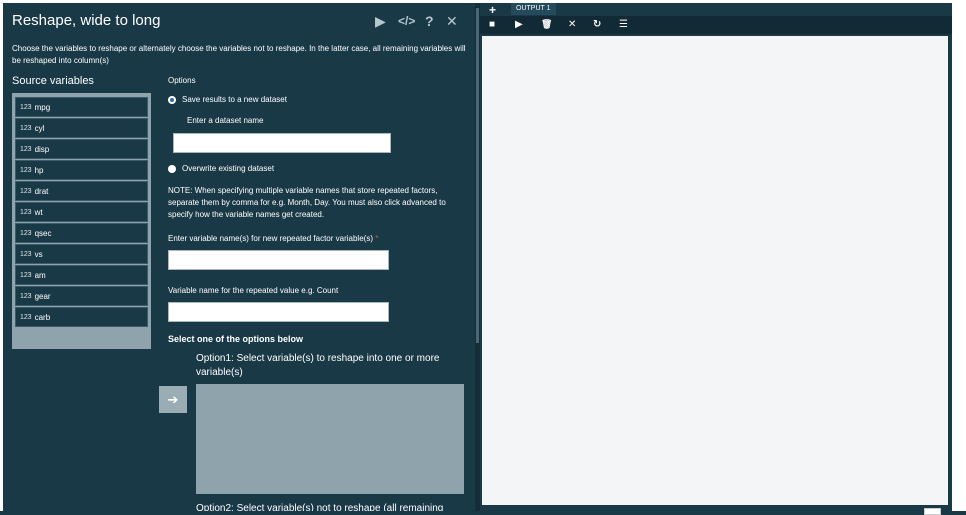 The width and height of the screenshot is (966, 515). Describe the element at coordinates (40, 275) in the screenshot. I see `source-variable-label: am` at that location.